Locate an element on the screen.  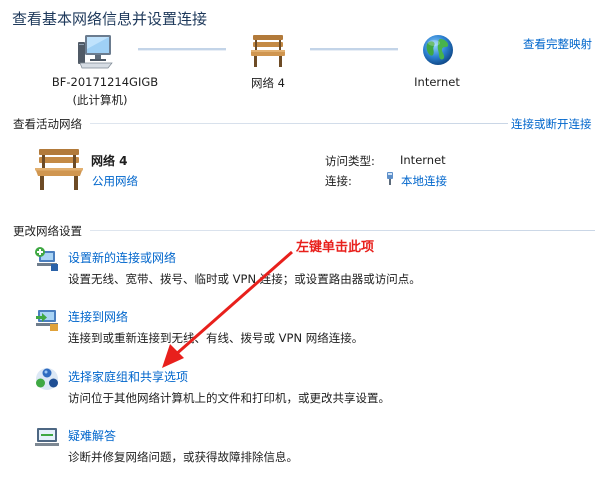
bench-icon-large is located at coordinates (59, 169).